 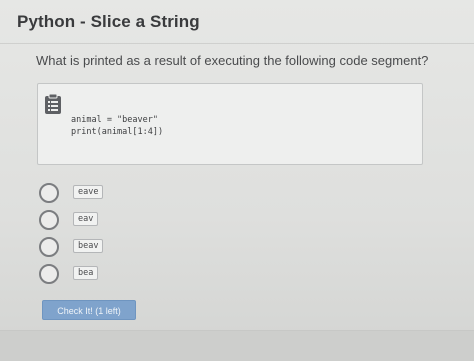 I want to click on code-line: animal = "beaver", so click(x=114, y=120).